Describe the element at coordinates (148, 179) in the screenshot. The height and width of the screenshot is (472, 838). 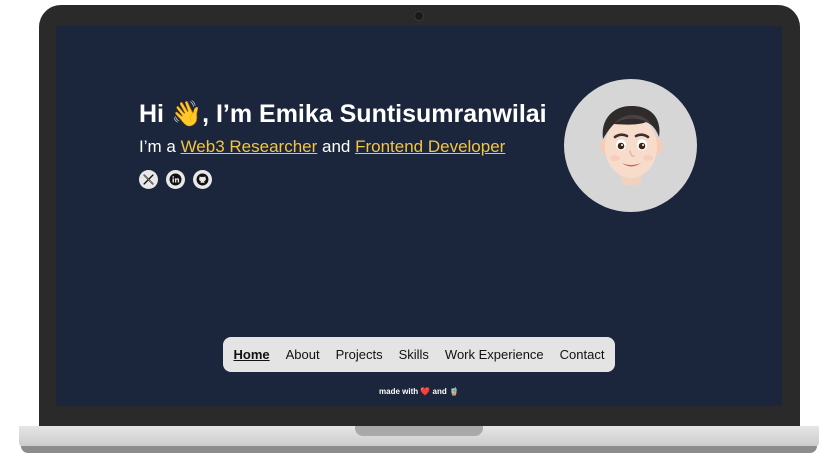
I see `x-twitter-icon` at that location.